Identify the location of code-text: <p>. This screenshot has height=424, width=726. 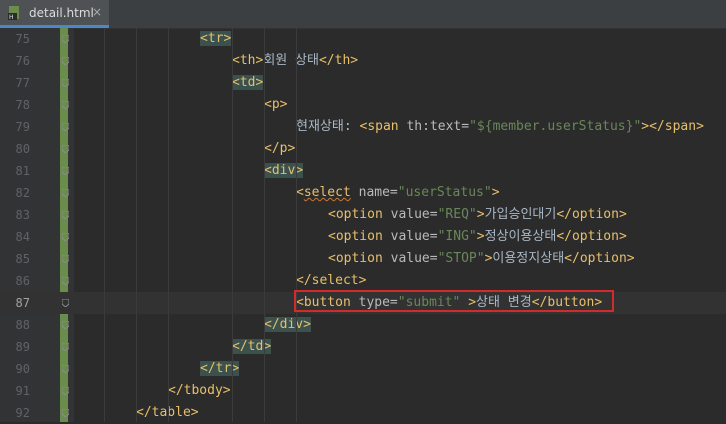
(275, 105).